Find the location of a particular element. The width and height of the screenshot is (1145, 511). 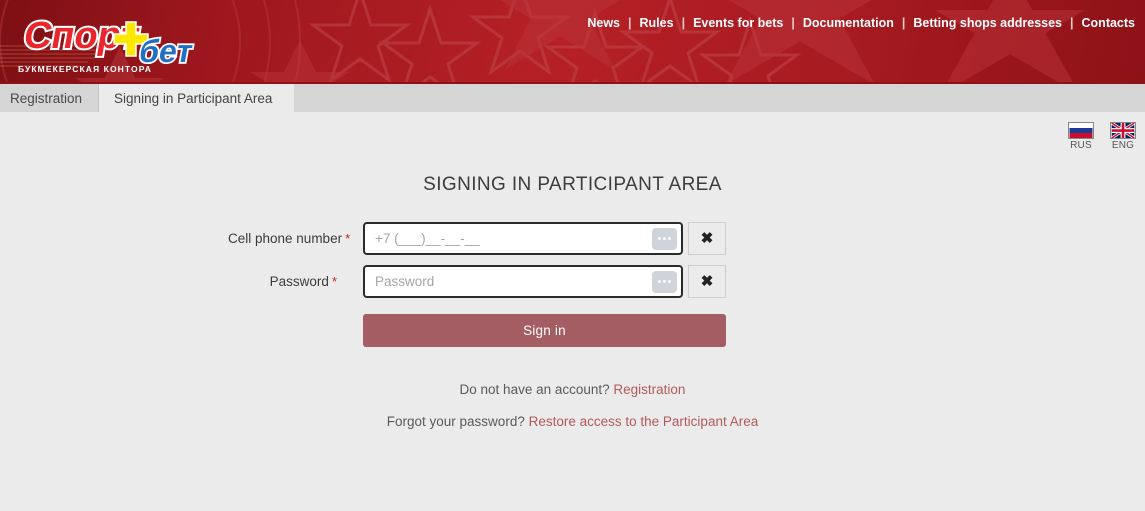

clear-cell-phone-number-button: ✖ is located at coordinates (707, 238).